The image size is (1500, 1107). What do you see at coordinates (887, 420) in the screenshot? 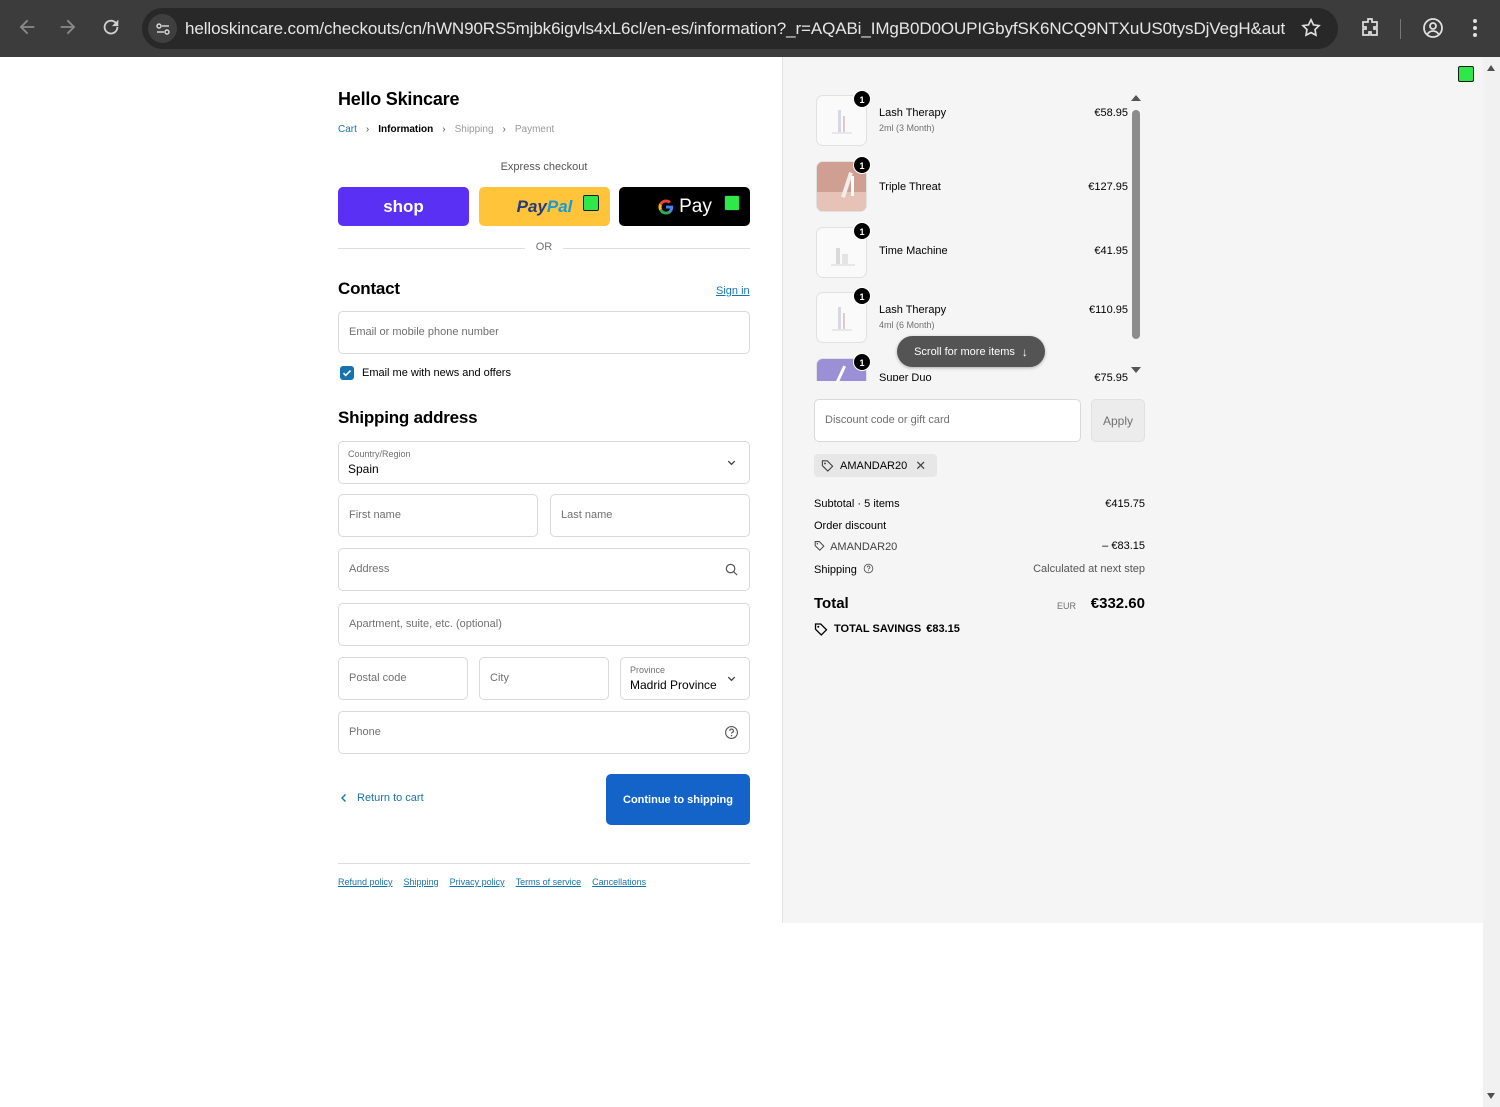
I see `discount-placeholder: Discount code or gift card` at bounding box center [887, 420].